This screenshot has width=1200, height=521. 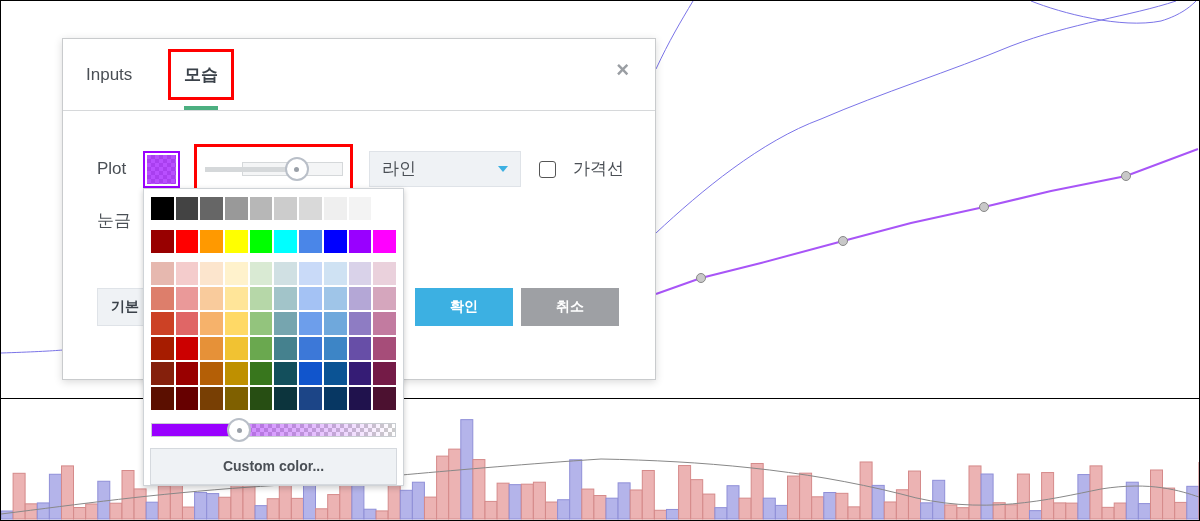 I want to click on opacity-slider, so click(x=273, y=430).